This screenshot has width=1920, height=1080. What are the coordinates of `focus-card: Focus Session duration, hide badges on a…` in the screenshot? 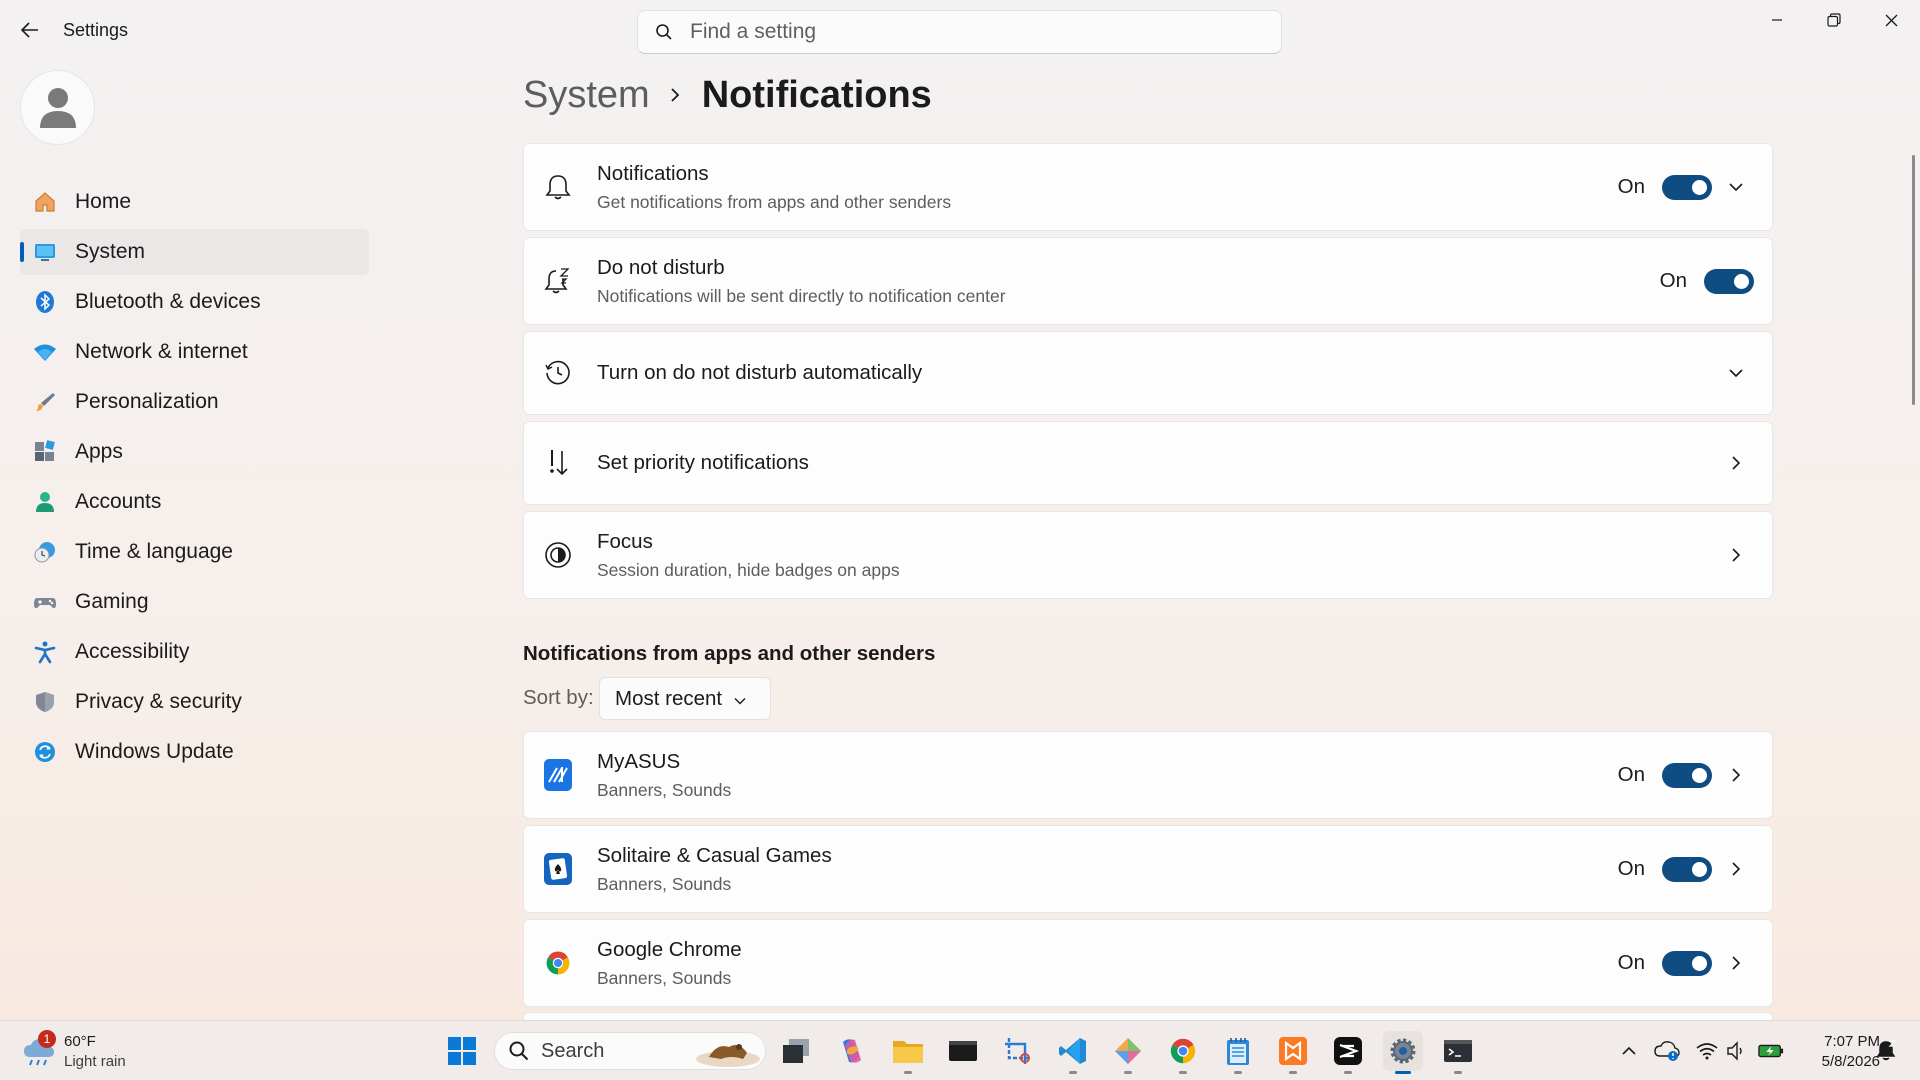 It's located at (1148, 555).